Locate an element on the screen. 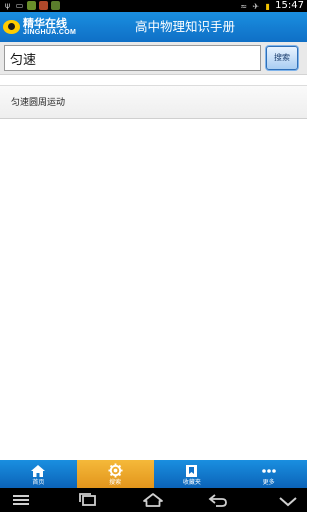 The image size is (320, 512). system-nav-bar is located at coordinates (153, 500).